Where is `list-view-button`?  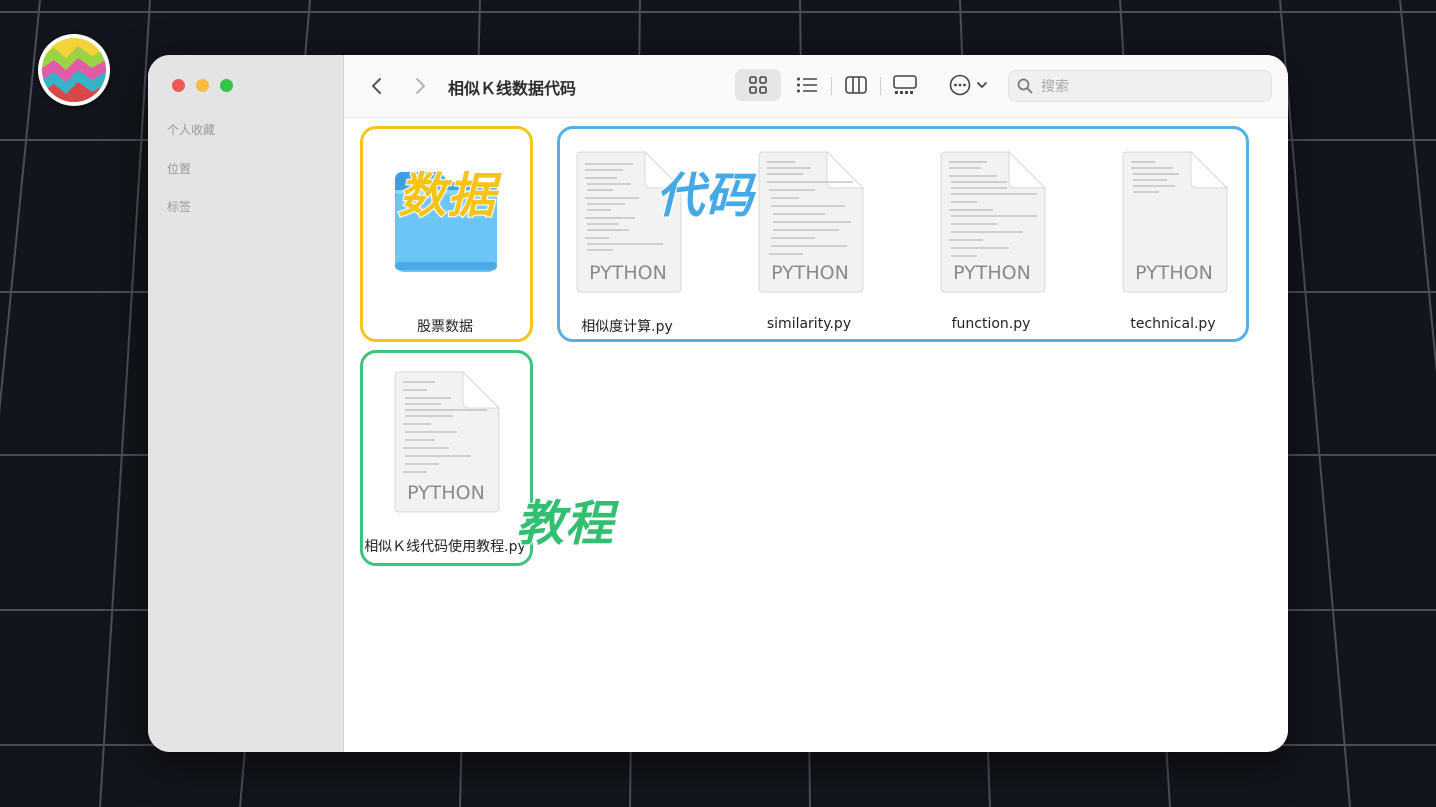
list-view-button is located at coordinates (807, 85).